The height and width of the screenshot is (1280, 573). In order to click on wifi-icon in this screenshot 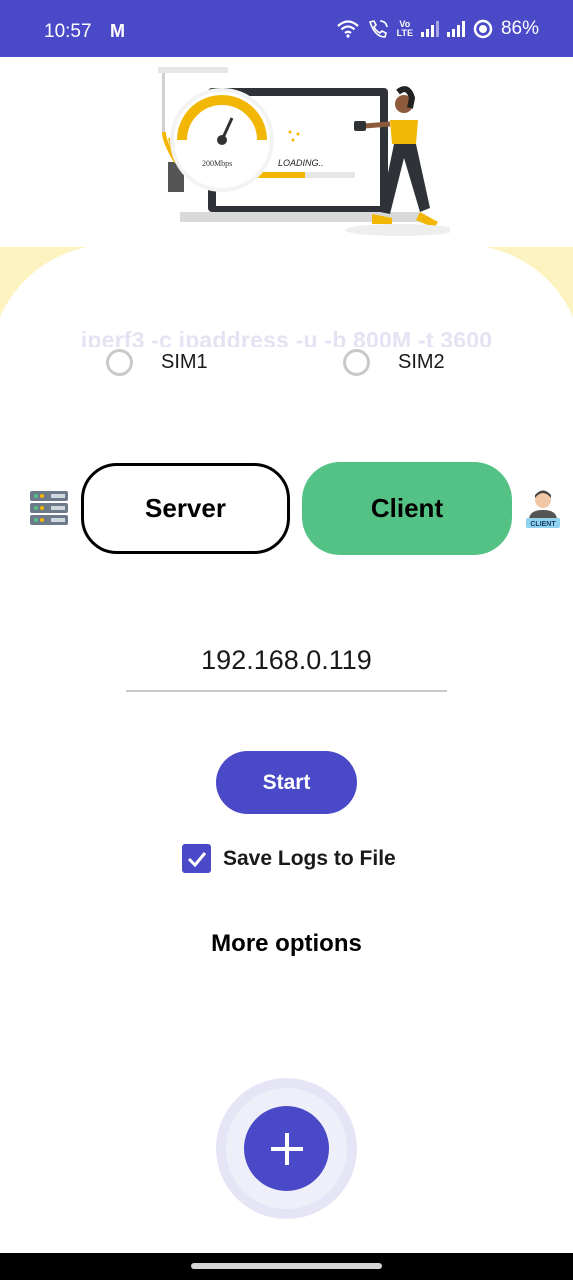, I will do `click(347, 29)`.